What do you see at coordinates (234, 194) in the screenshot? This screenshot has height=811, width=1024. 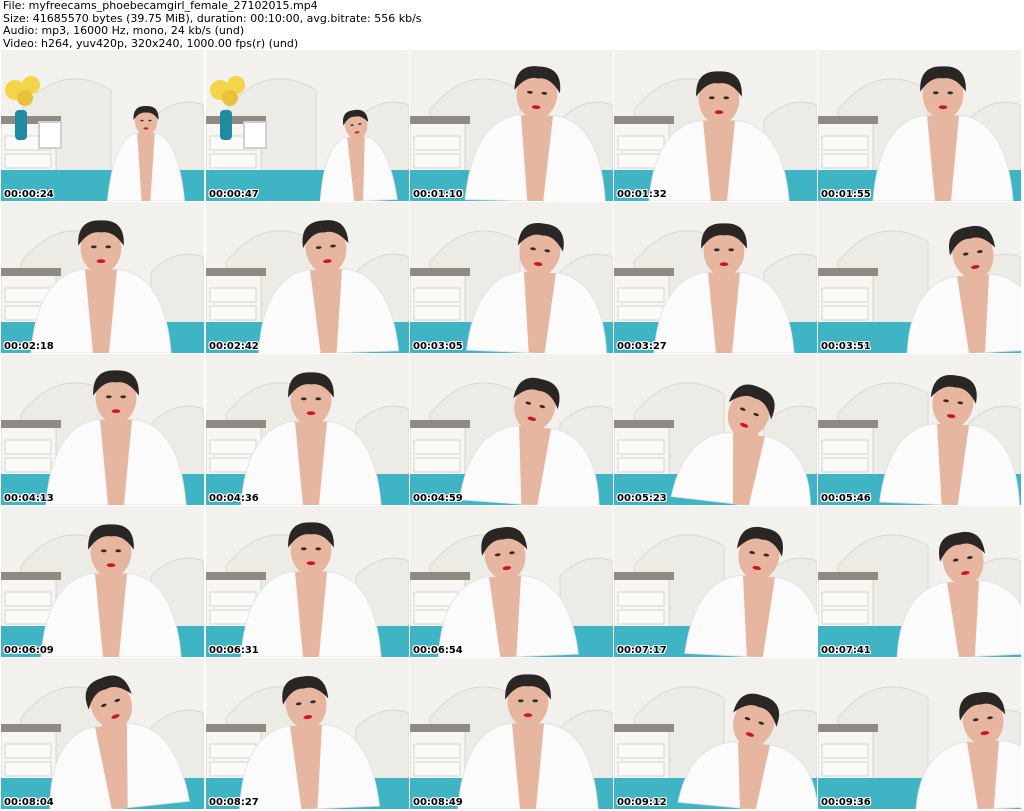 I see `frame-timestamp: 00:00:47` at bounding box center [234, 194].